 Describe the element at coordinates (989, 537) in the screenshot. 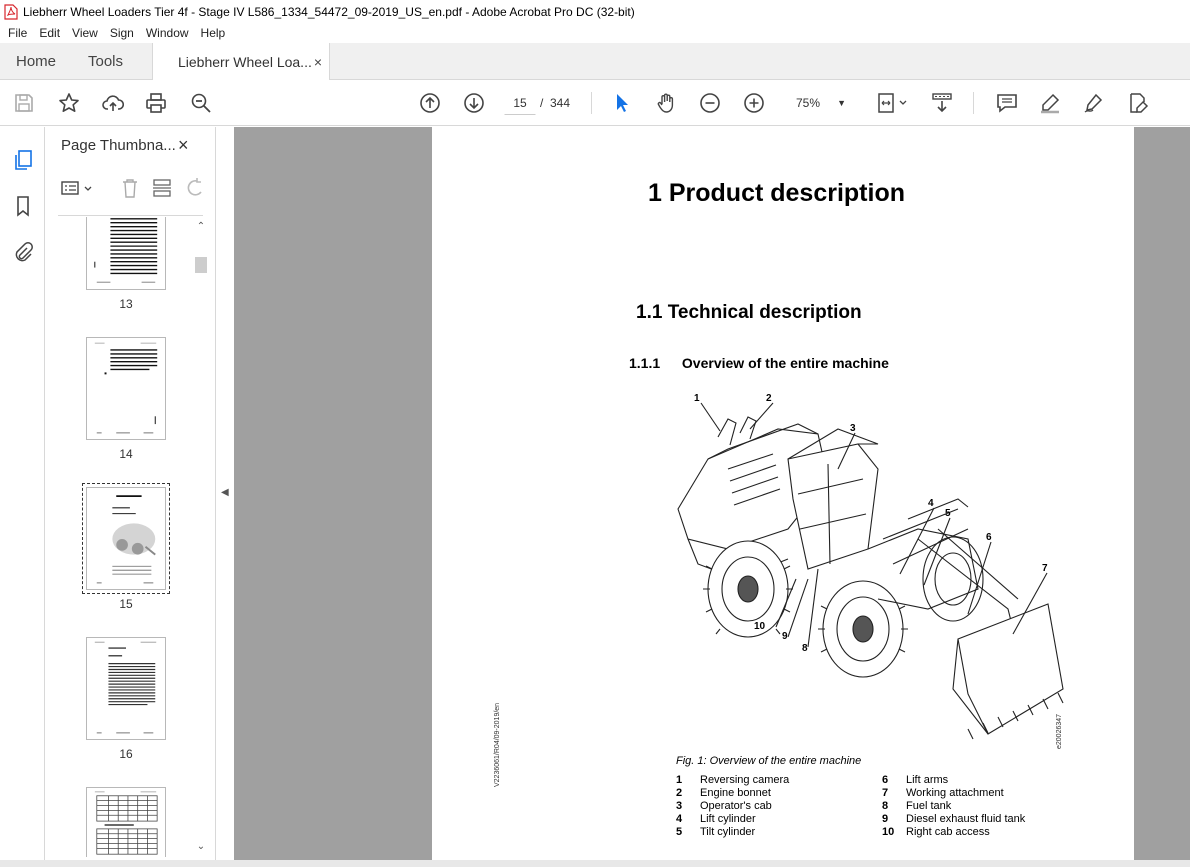

I see `callout-6: 6` at that location.